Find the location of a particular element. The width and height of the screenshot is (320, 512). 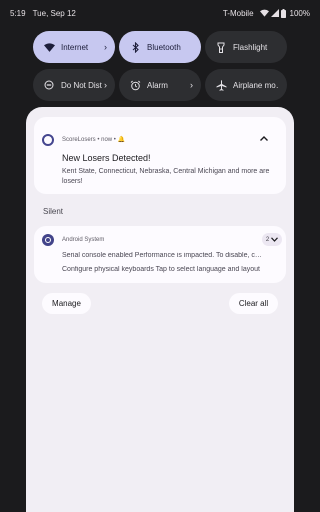

alarm-icon is located at coordinates (135, 85).